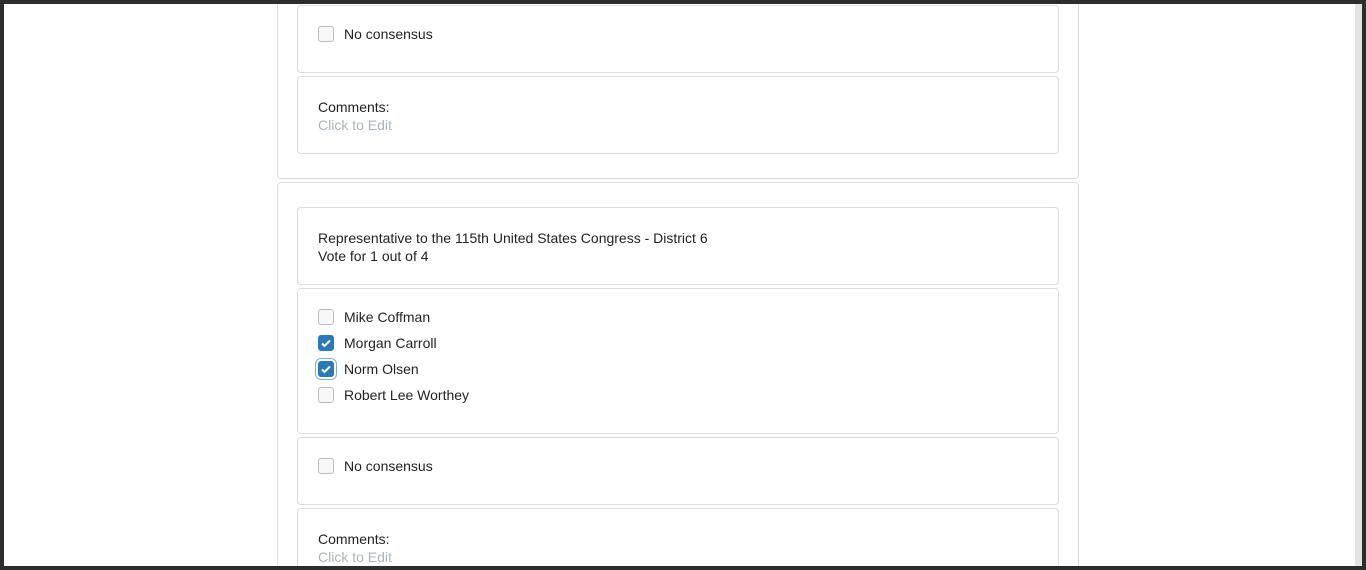  Describe the element at coordinates (373, 256) in the screenshot. I see `race-instructions: Vote for 1 out of 4` at that location.